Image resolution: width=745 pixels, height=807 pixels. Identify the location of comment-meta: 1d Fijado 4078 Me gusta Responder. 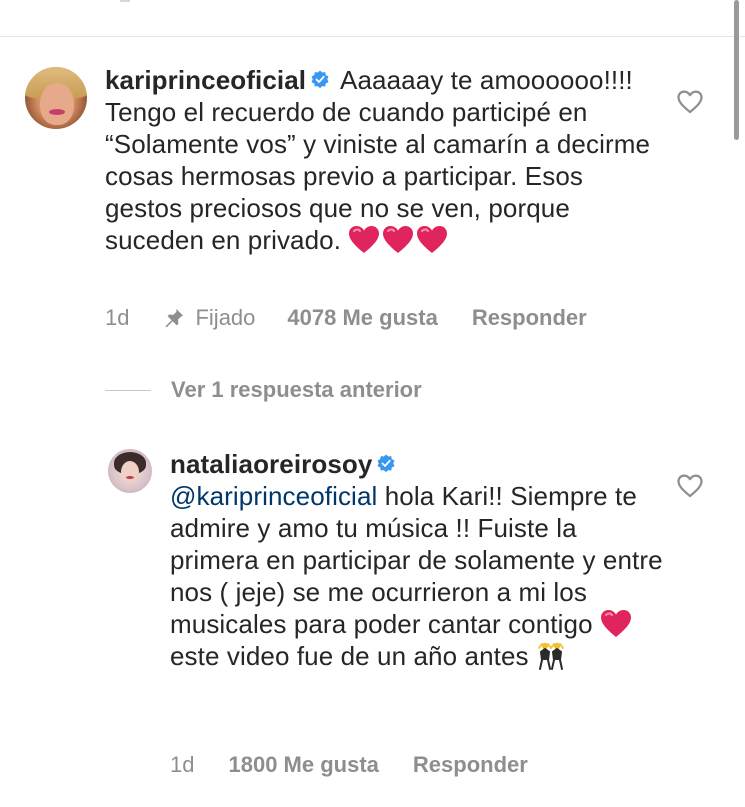
(346, 318).